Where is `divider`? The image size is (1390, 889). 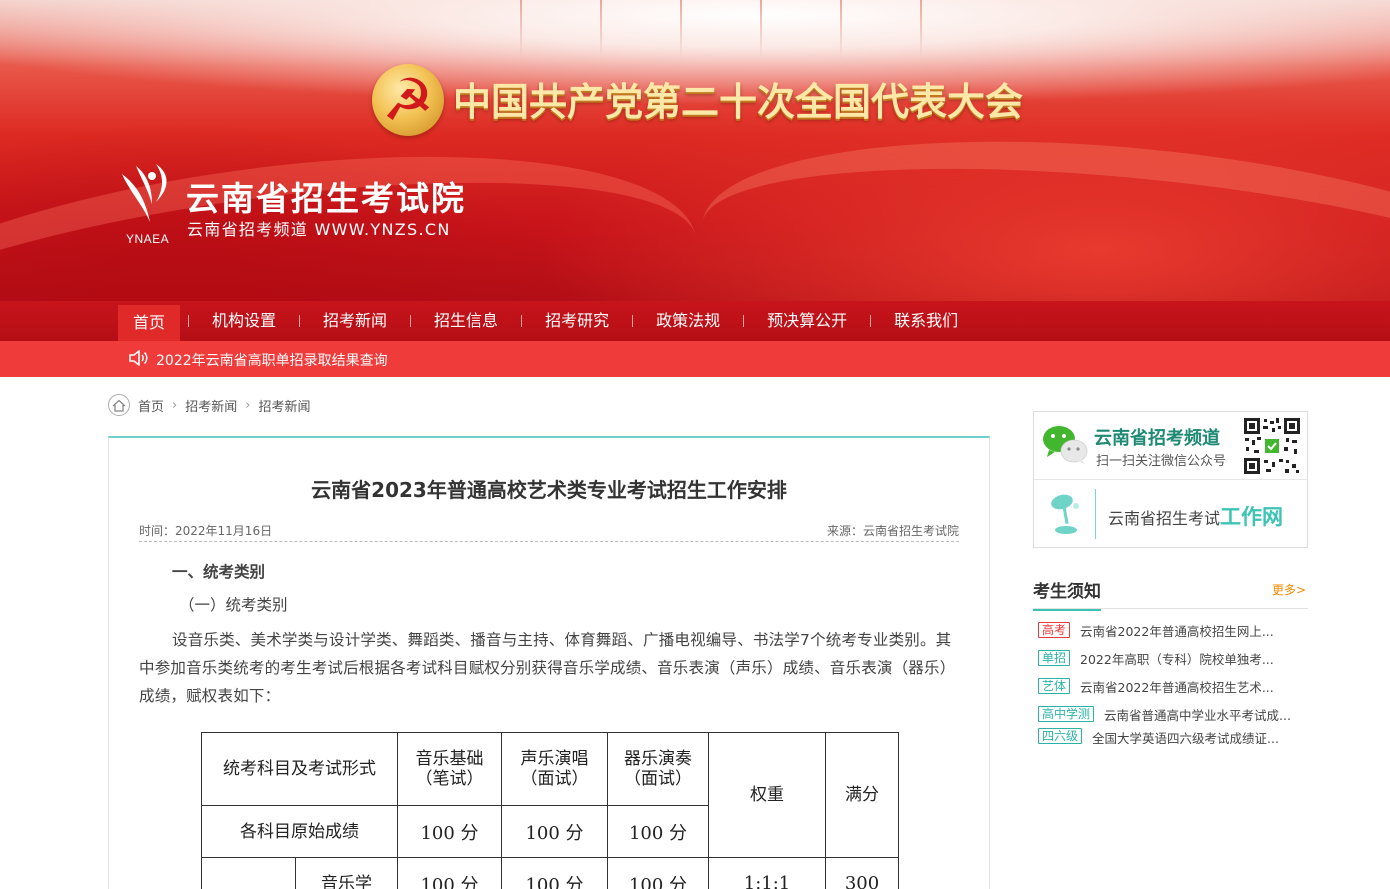 divider is located at coordinates (1095, 514).